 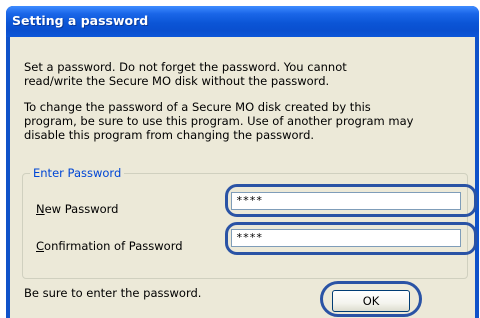 I want to click on ok-button: OK, so click(x=371, y=301).